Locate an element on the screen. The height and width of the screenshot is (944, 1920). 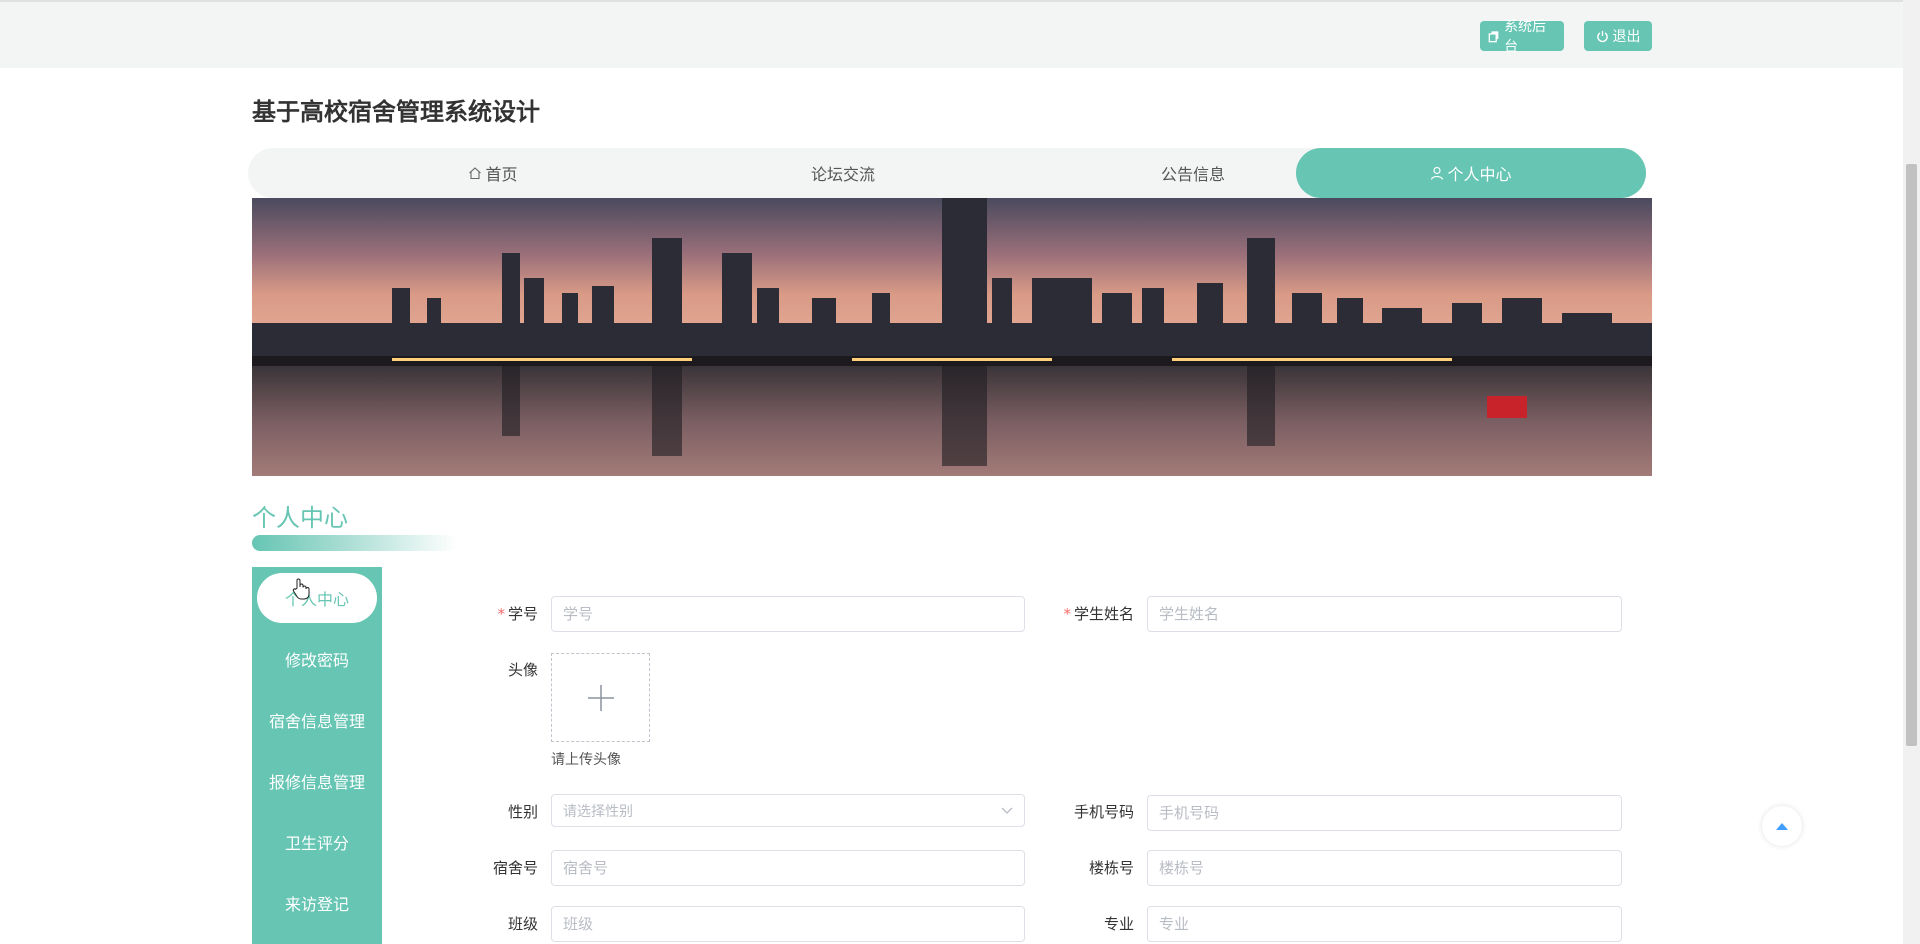
back-to-top-button is located at coordinates (1782, 826).